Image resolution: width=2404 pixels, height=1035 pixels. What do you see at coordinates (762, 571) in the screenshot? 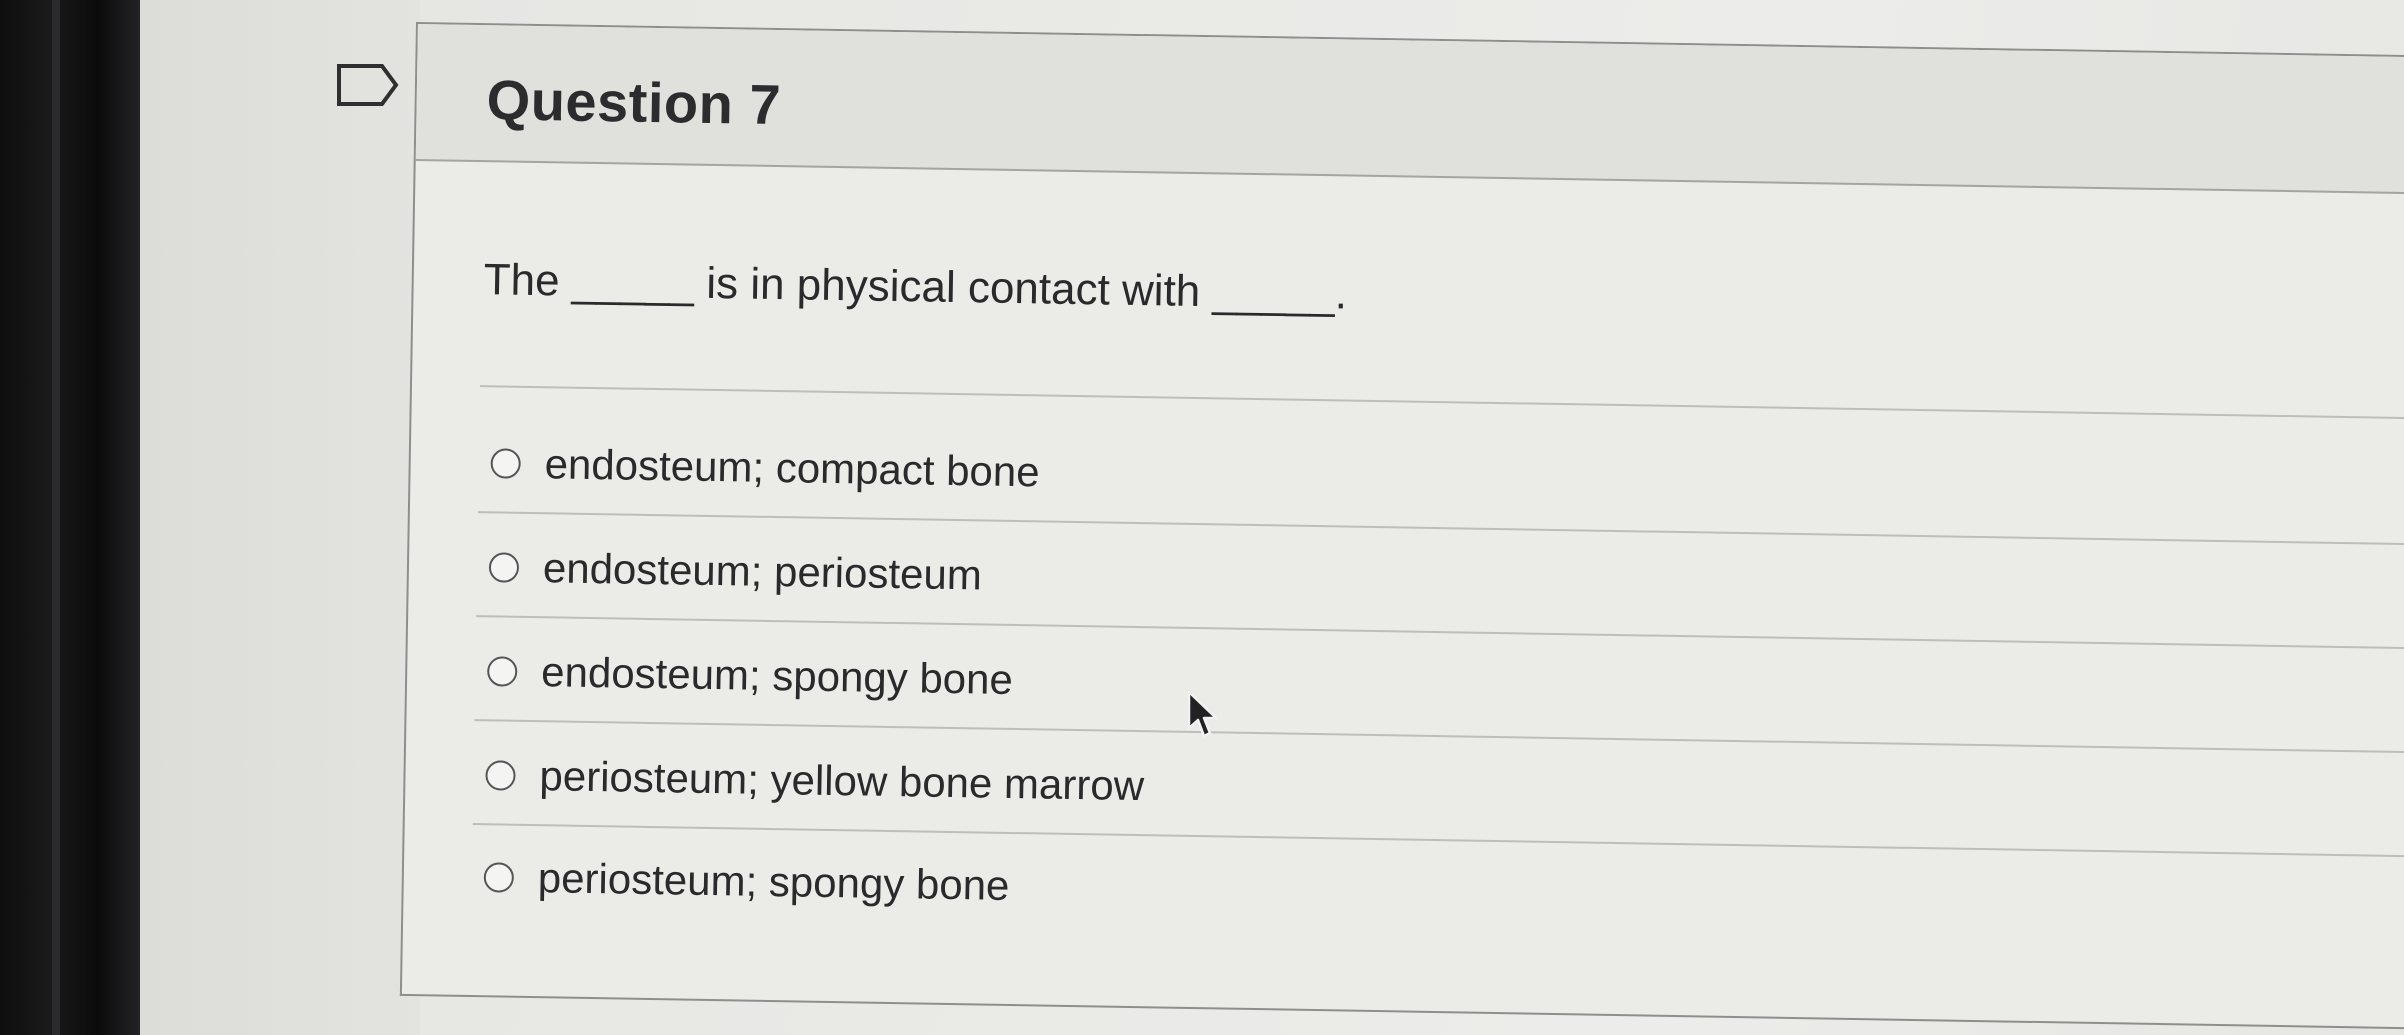
I see `answer-label: endosteum; periosteum` at bounding box center [762, 571].